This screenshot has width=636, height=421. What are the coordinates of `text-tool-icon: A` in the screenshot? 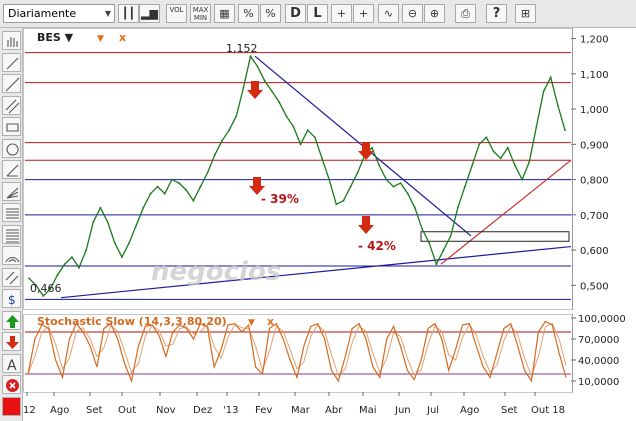 It's located at (11, 363).